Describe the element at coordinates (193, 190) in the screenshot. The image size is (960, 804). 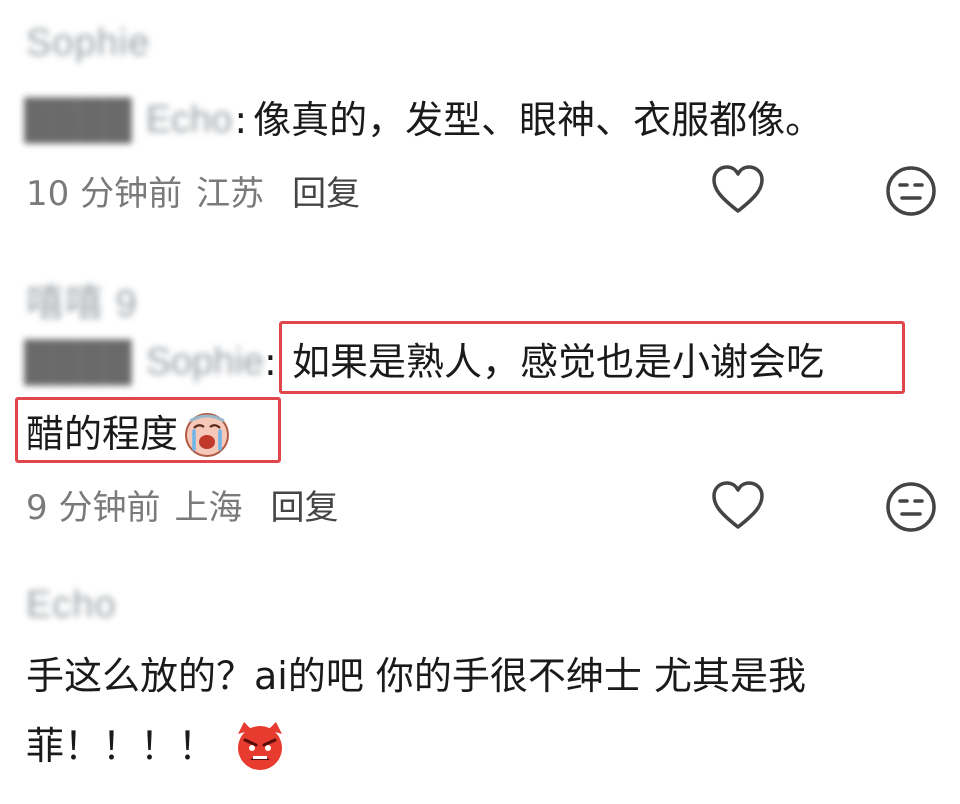
I see `comment-meta: 10 分钟前 江苏 回复` at that location.